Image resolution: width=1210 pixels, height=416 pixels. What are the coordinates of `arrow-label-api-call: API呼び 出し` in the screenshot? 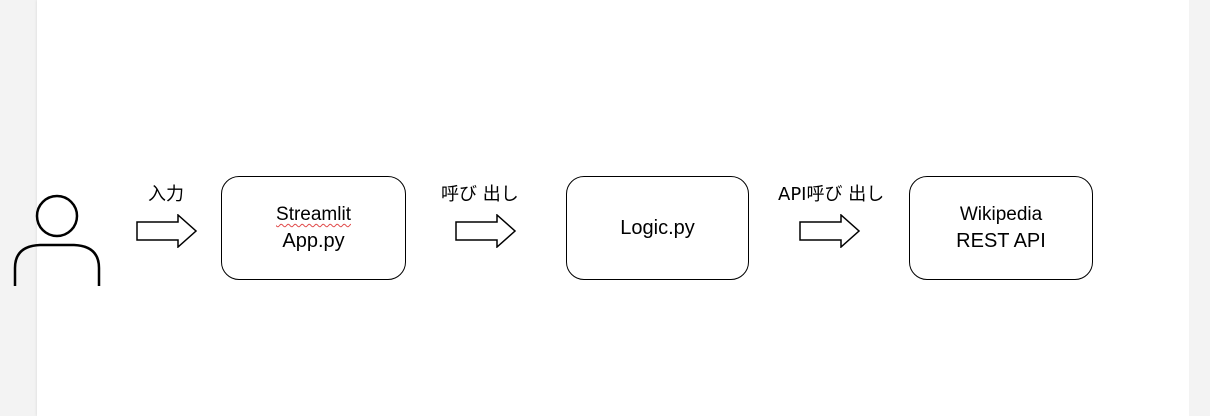 It's located at (831, 194).